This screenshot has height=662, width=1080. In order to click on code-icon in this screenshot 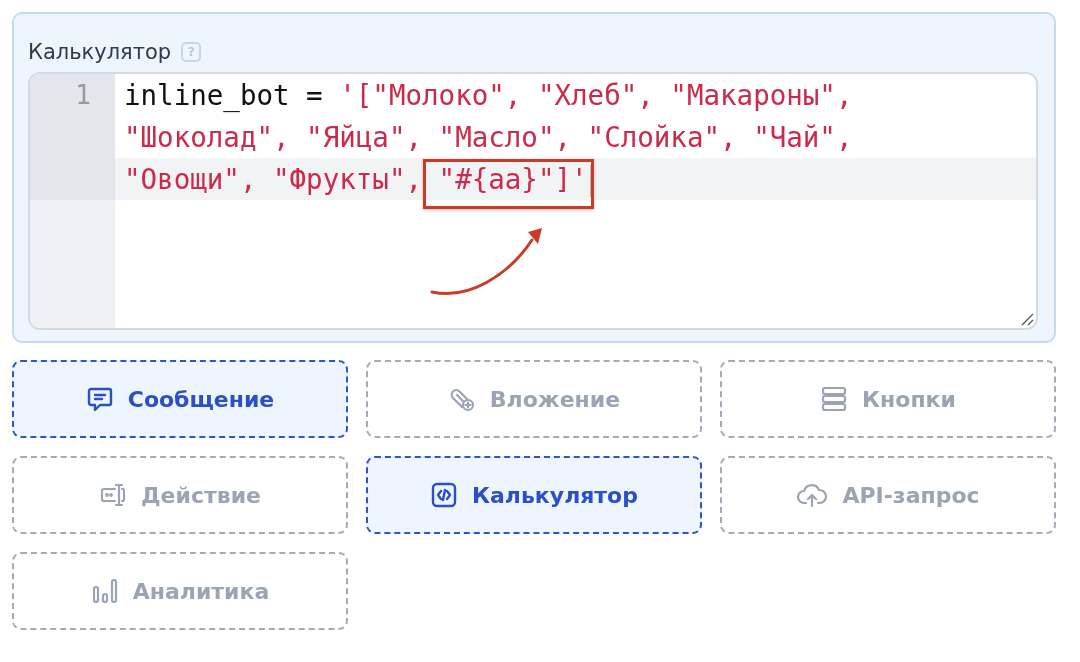, I will do `click(444, 495)`.